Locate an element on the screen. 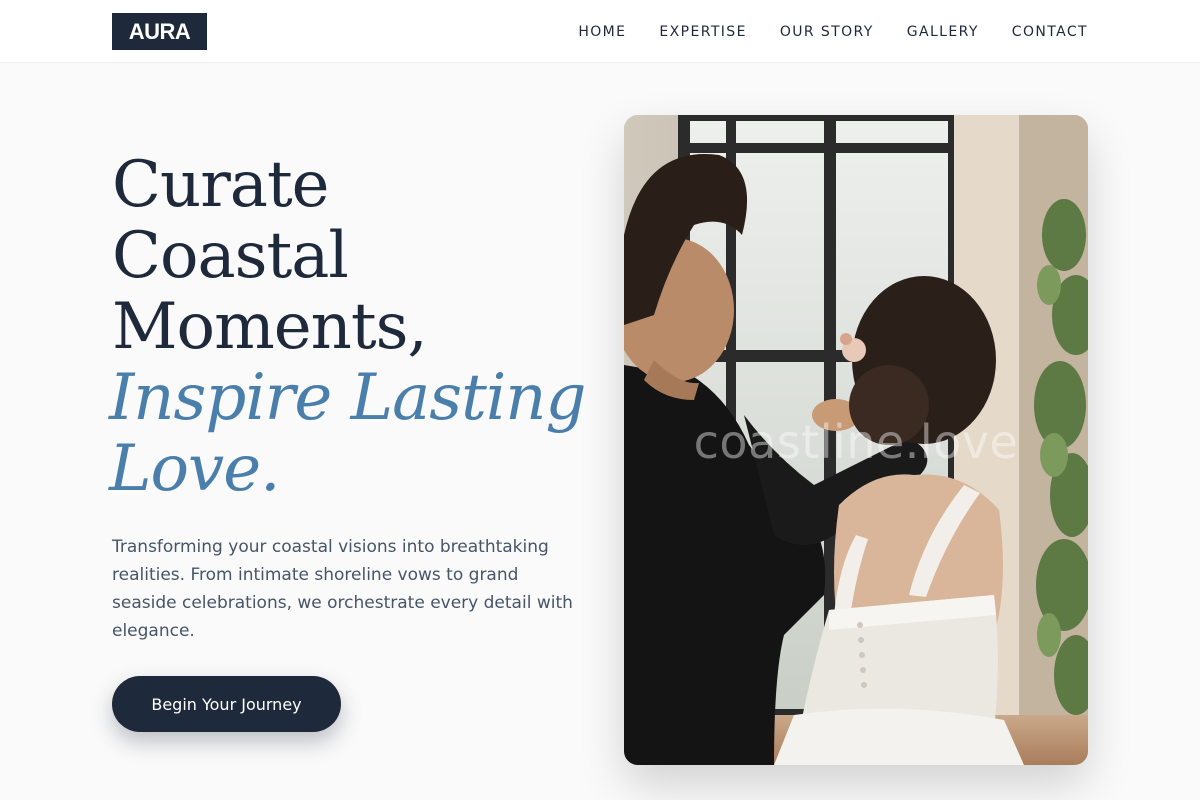 This screenshot has height=800, width=1200. nav-expertise: EXPERTISE is located at coordinates (702, 32).